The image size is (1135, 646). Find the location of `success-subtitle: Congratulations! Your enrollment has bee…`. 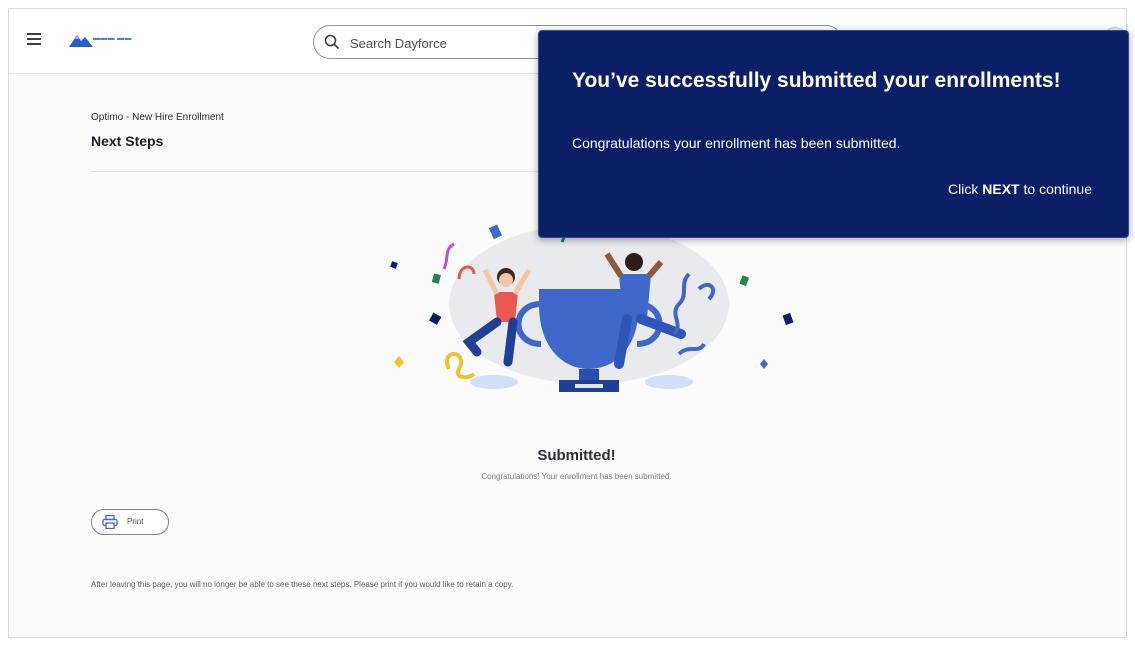

success-subtitle: Congratulations! Your enrollment has bee… is located at coordinates (576, 476).